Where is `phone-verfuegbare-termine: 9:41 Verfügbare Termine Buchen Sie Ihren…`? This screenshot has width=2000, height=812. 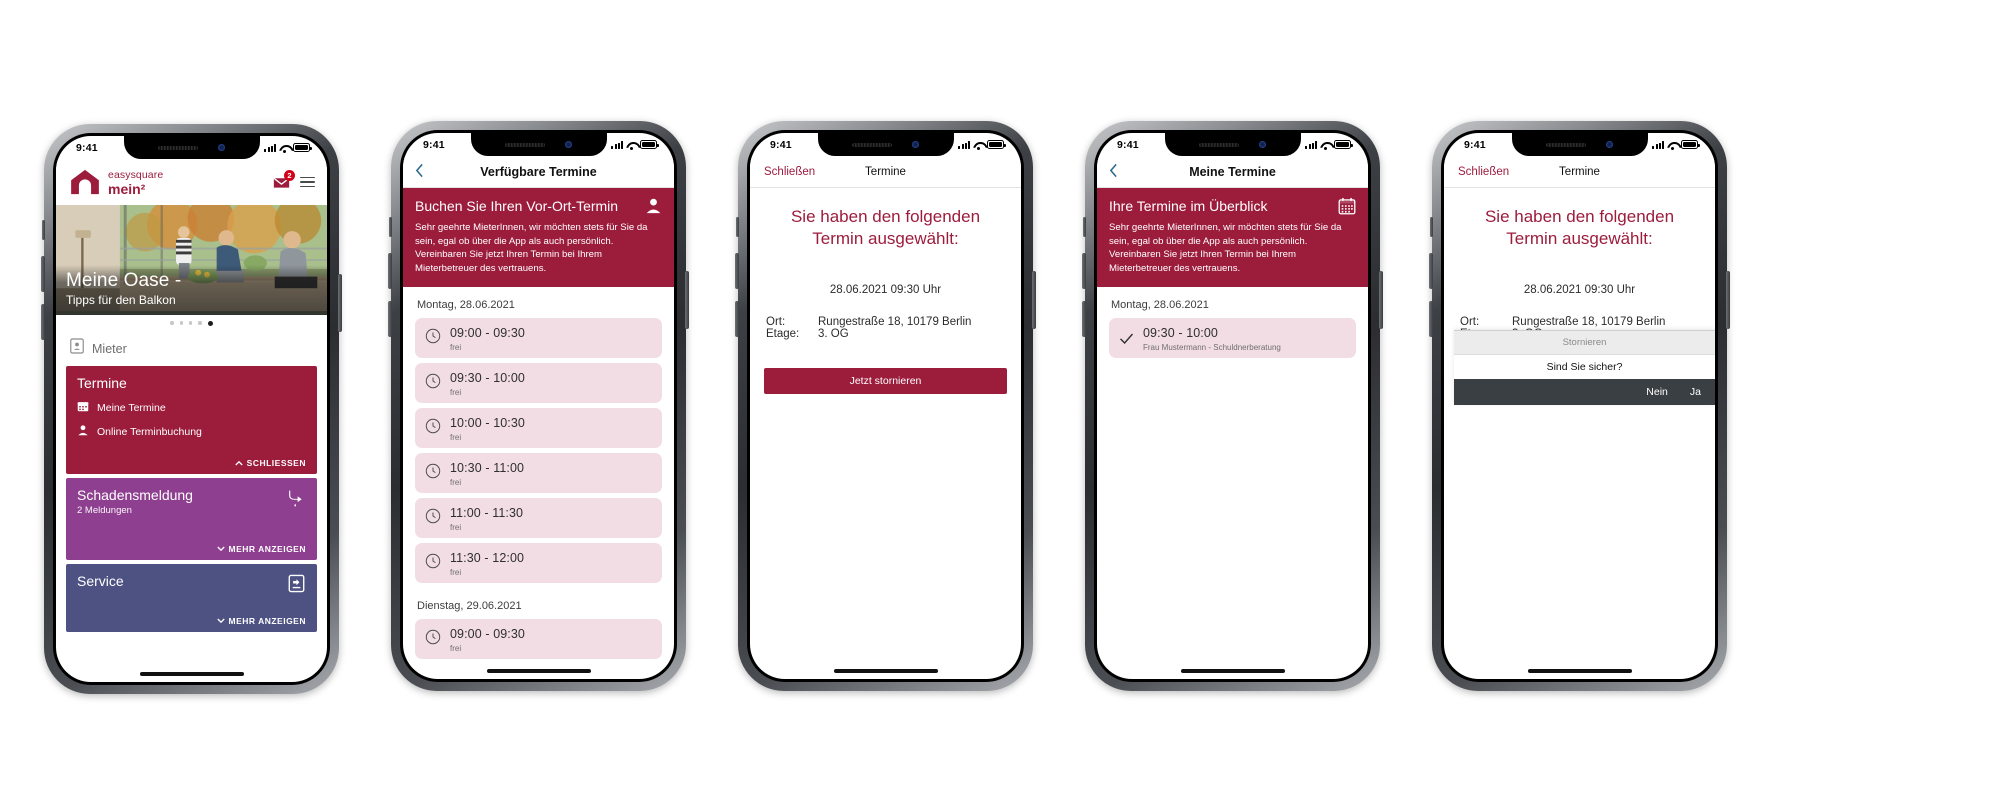
phone-verfuegbare-termine: 9:41 Verfügbare Termine Buchen Sie Ihren… is located at coordinates (538, 406).